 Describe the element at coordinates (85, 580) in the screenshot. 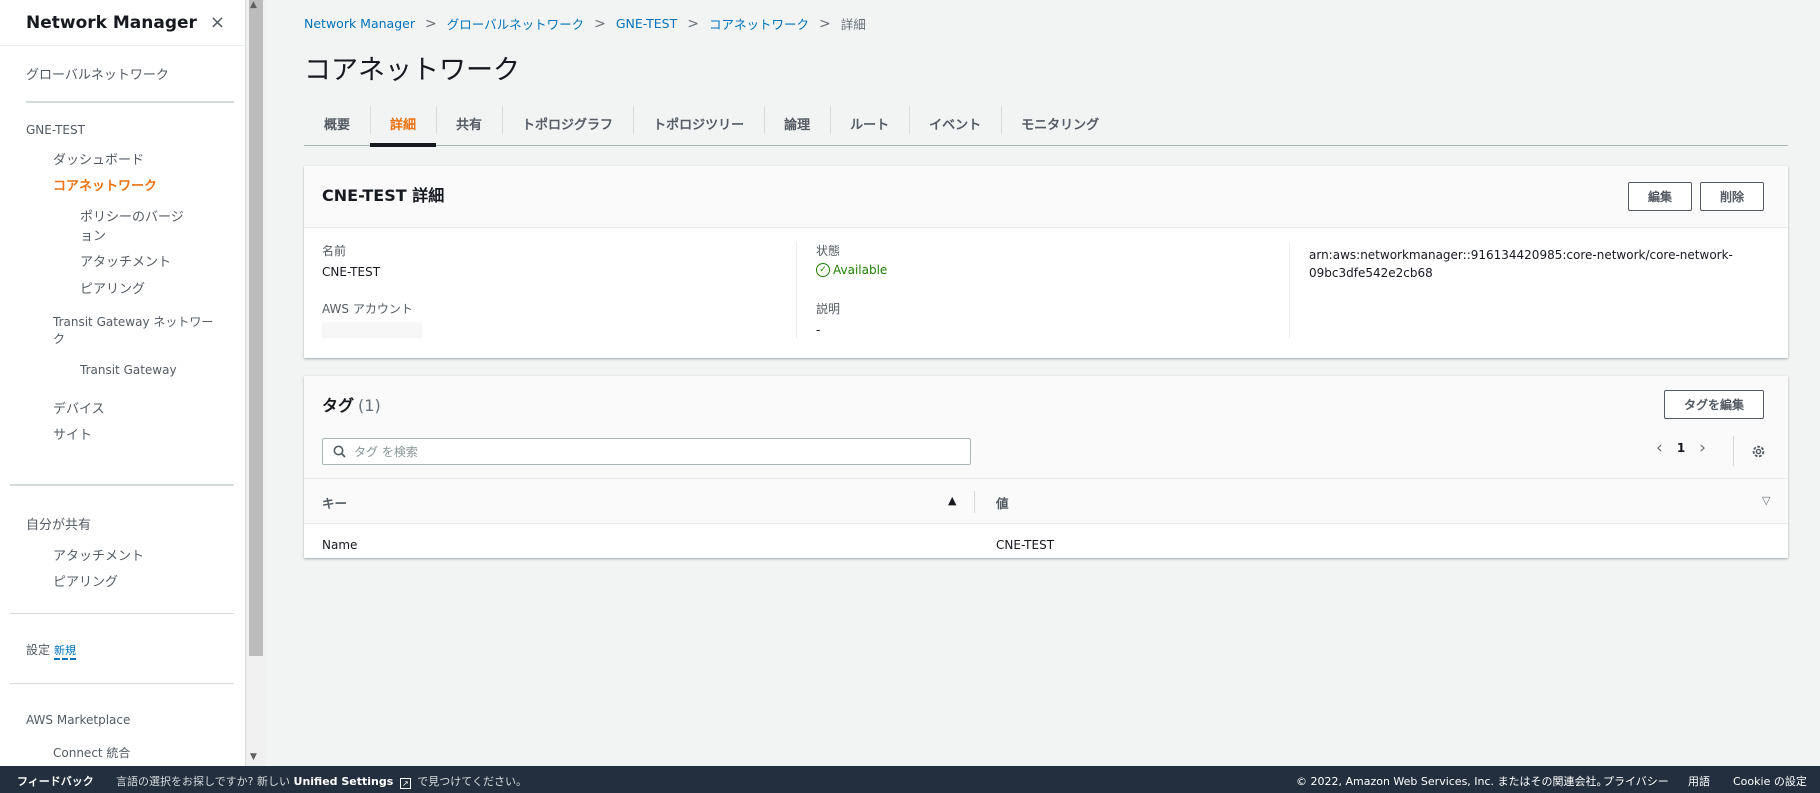

I see `sidebar-item-shared-peering: ピアリング` at that location.